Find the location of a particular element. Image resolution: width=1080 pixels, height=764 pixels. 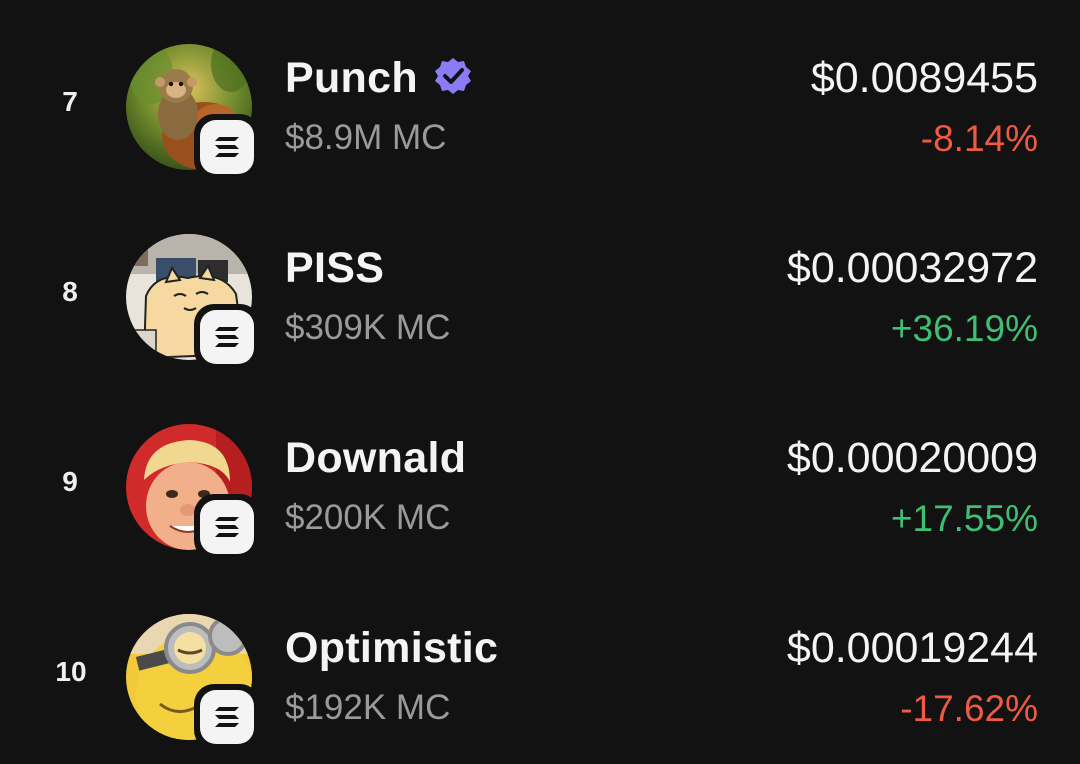

token-name: Optimistic is located at coordinates (392, 648).